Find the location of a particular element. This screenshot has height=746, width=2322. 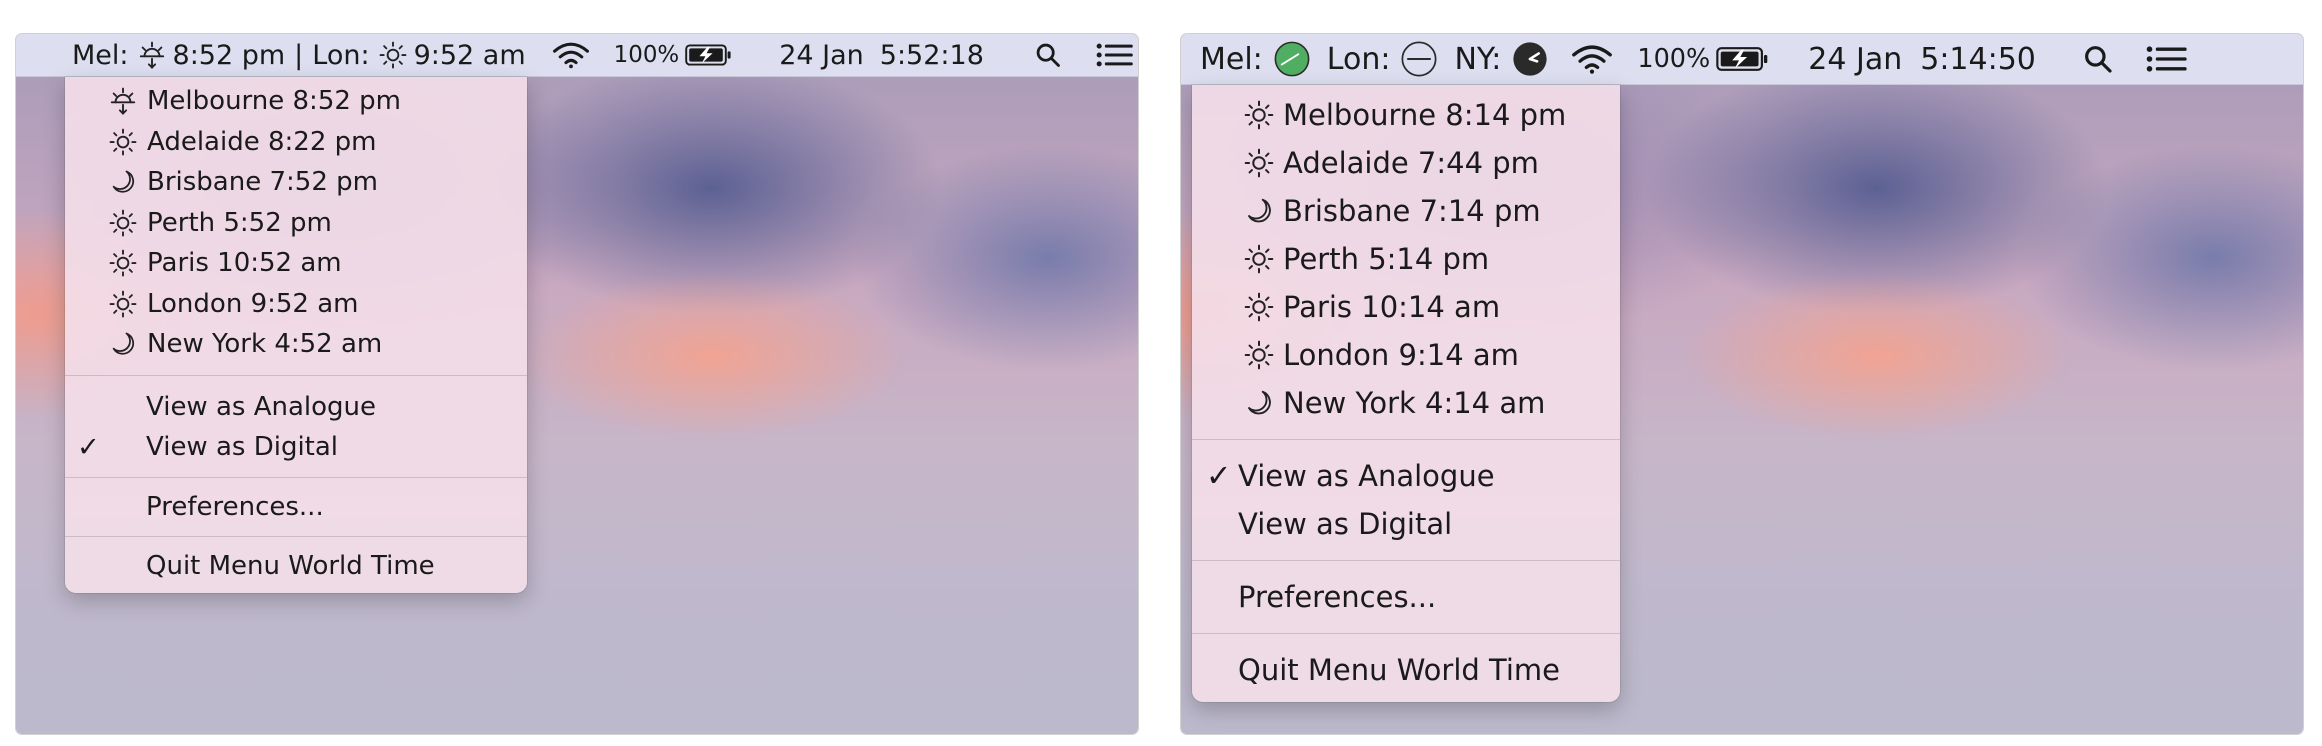

menu-item-label: Perth 5:14 pm is located at coordinates (1386, 259).